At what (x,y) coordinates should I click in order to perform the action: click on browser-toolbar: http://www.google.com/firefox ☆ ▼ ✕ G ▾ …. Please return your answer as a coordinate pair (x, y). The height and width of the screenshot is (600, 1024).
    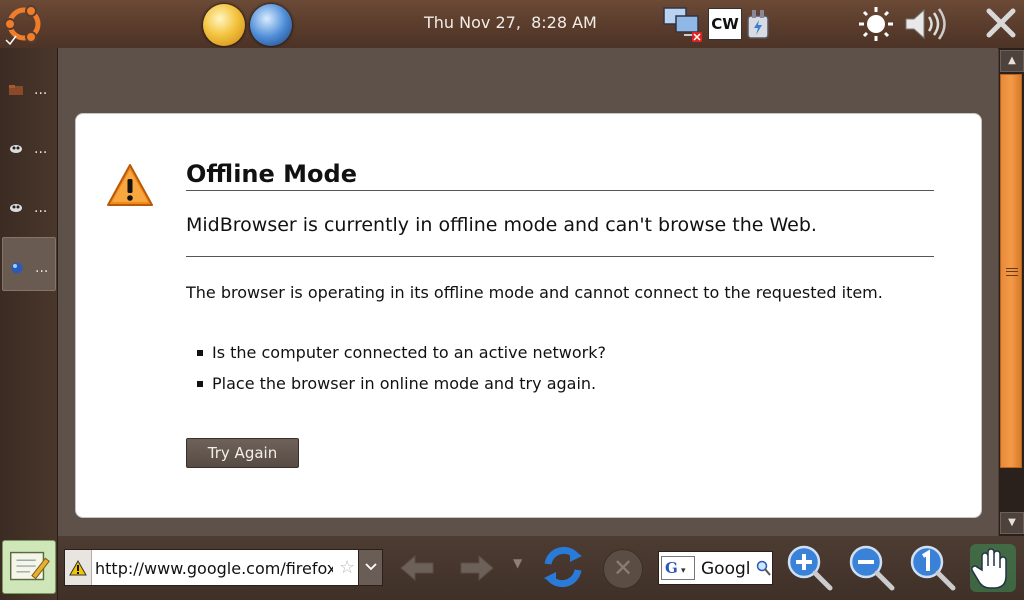
    Looking at the image, I should click on (541, 568).